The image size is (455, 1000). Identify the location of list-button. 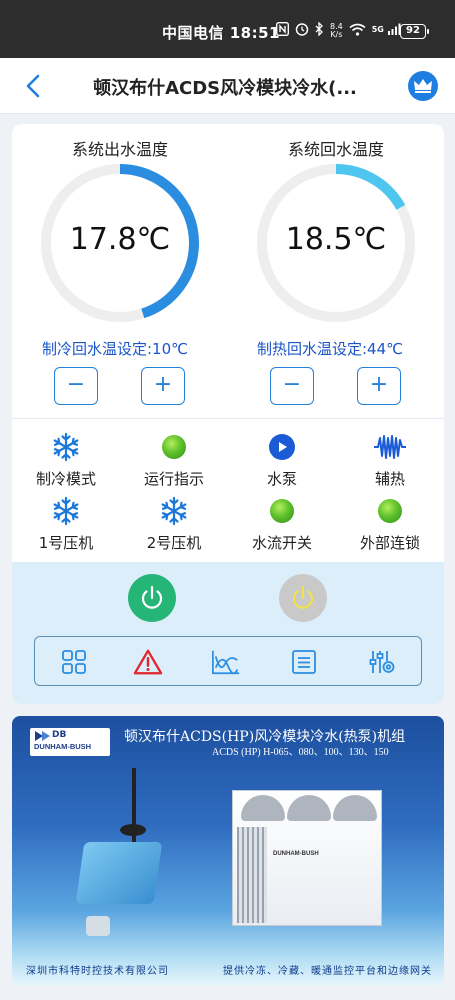
(304, 662).